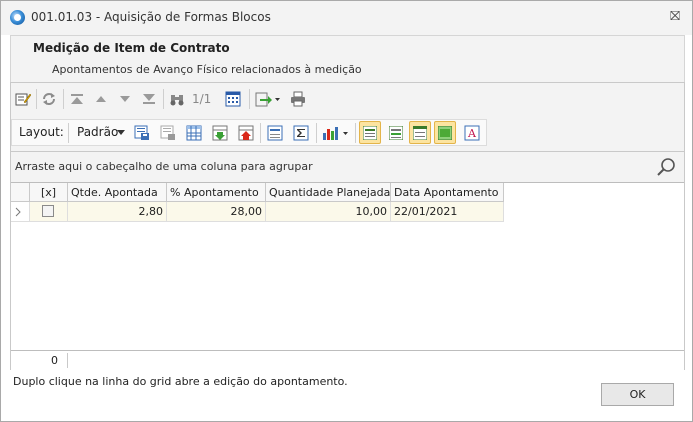  What do you see at coordinates (177, 99) in the screenshot?
I see `binoculars-icon` at bounding box center [177, 99].